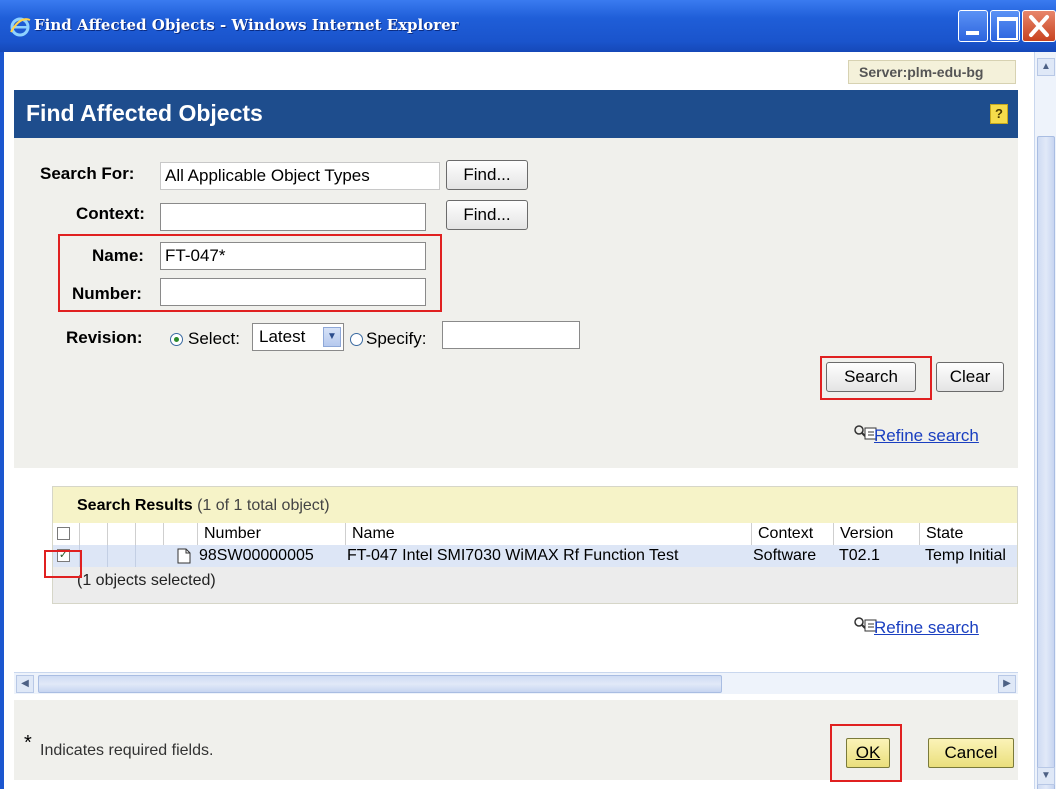 This screenshot has height=789, width=1056. What do you see at coordinates (999, 114) in the screenshot?
I see `help-icon: ?` at bounding box center [999, 114].